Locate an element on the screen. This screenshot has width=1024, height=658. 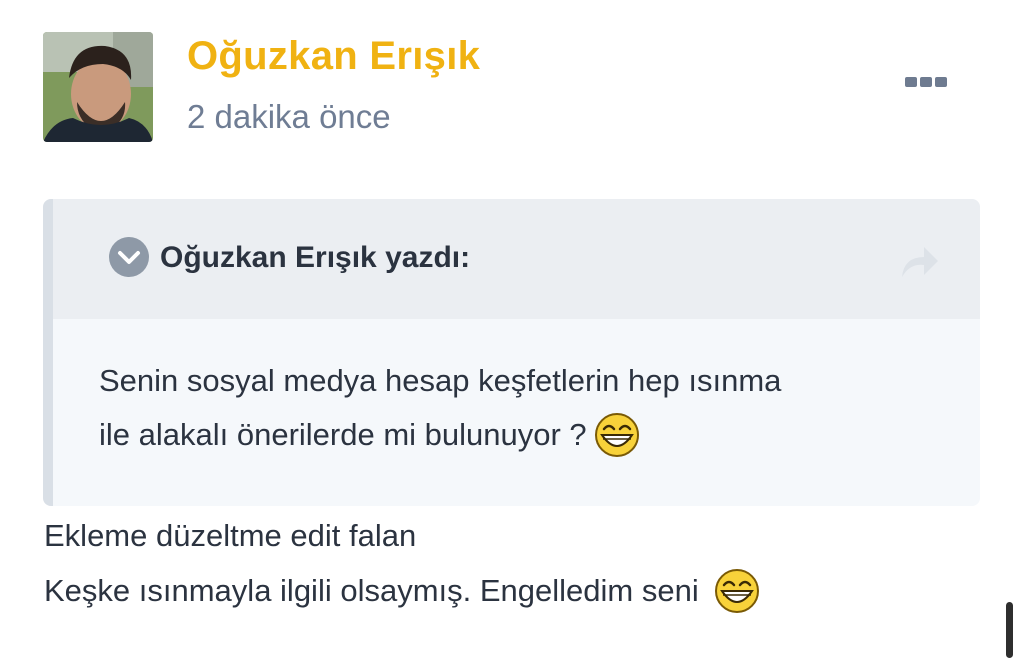
quote-line-with-emoji: ile alakalı önerilerde mi bulunuyor ? is located at coordinates (519, 435).